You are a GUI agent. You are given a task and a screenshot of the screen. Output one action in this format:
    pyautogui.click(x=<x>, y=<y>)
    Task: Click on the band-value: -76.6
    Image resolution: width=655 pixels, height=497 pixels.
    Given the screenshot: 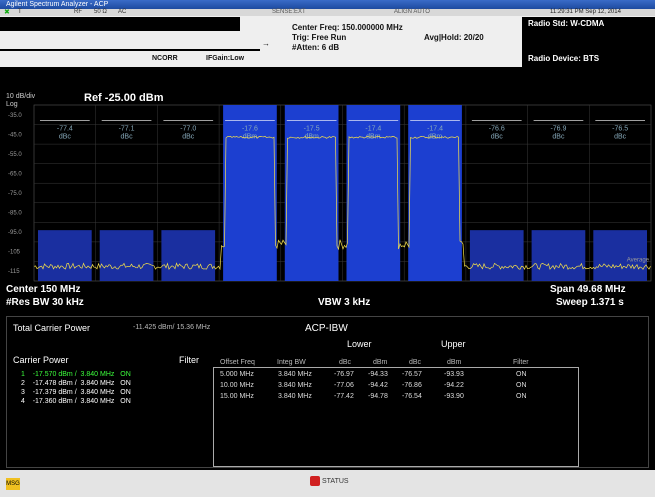 What is the action you would take?
    pyautogui.click(x=497, y=129)
    